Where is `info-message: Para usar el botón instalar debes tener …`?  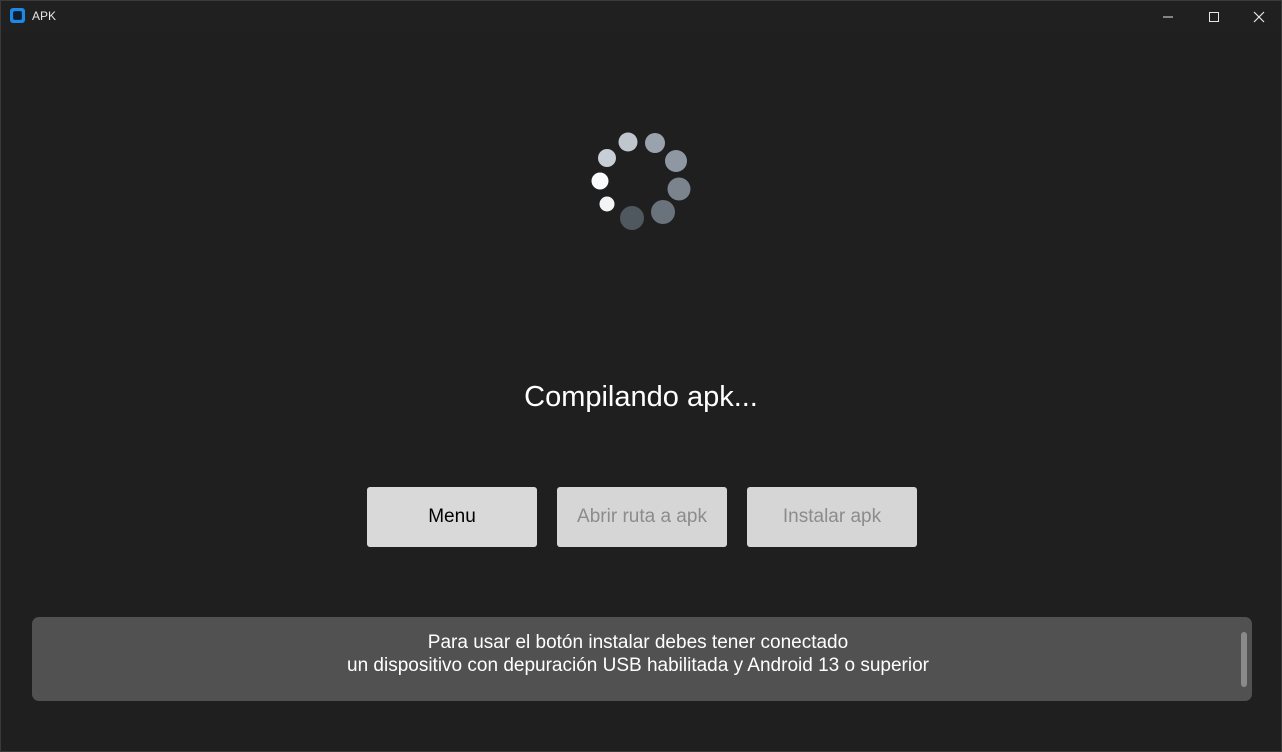 info-message: Para usar el botón instalar debes tener … is located at coordinates (638, 654).